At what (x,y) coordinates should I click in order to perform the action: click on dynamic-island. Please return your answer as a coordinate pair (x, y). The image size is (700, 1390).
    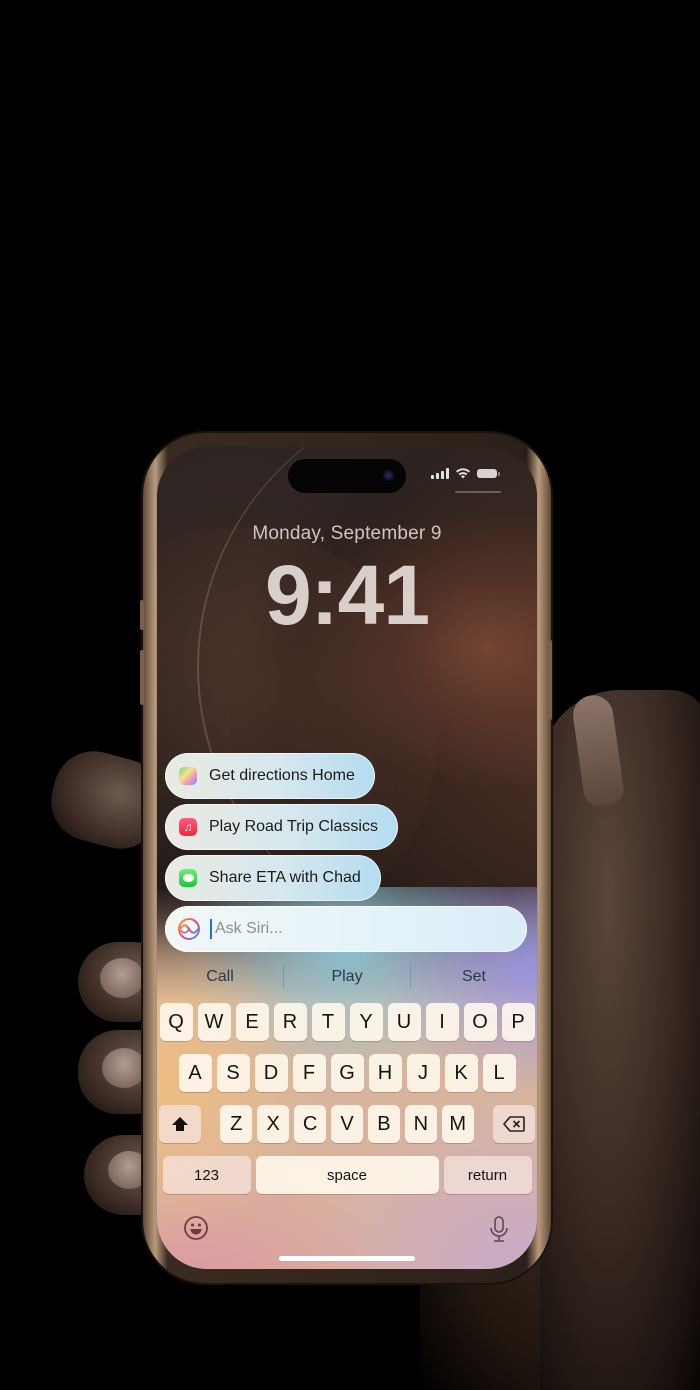
    Looking at the image, I should click on (347, 476).